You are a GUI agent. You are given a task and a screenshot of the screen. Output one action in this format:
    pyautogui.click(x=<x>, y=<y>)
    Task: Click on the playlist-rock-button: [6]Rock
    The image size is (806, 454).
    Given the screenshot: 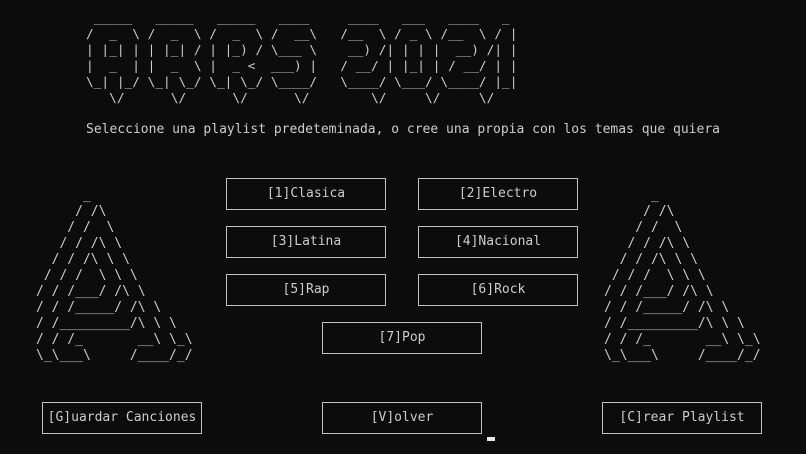 What is the action you would take?
    pyautogui.click(x=498, y=290)
    